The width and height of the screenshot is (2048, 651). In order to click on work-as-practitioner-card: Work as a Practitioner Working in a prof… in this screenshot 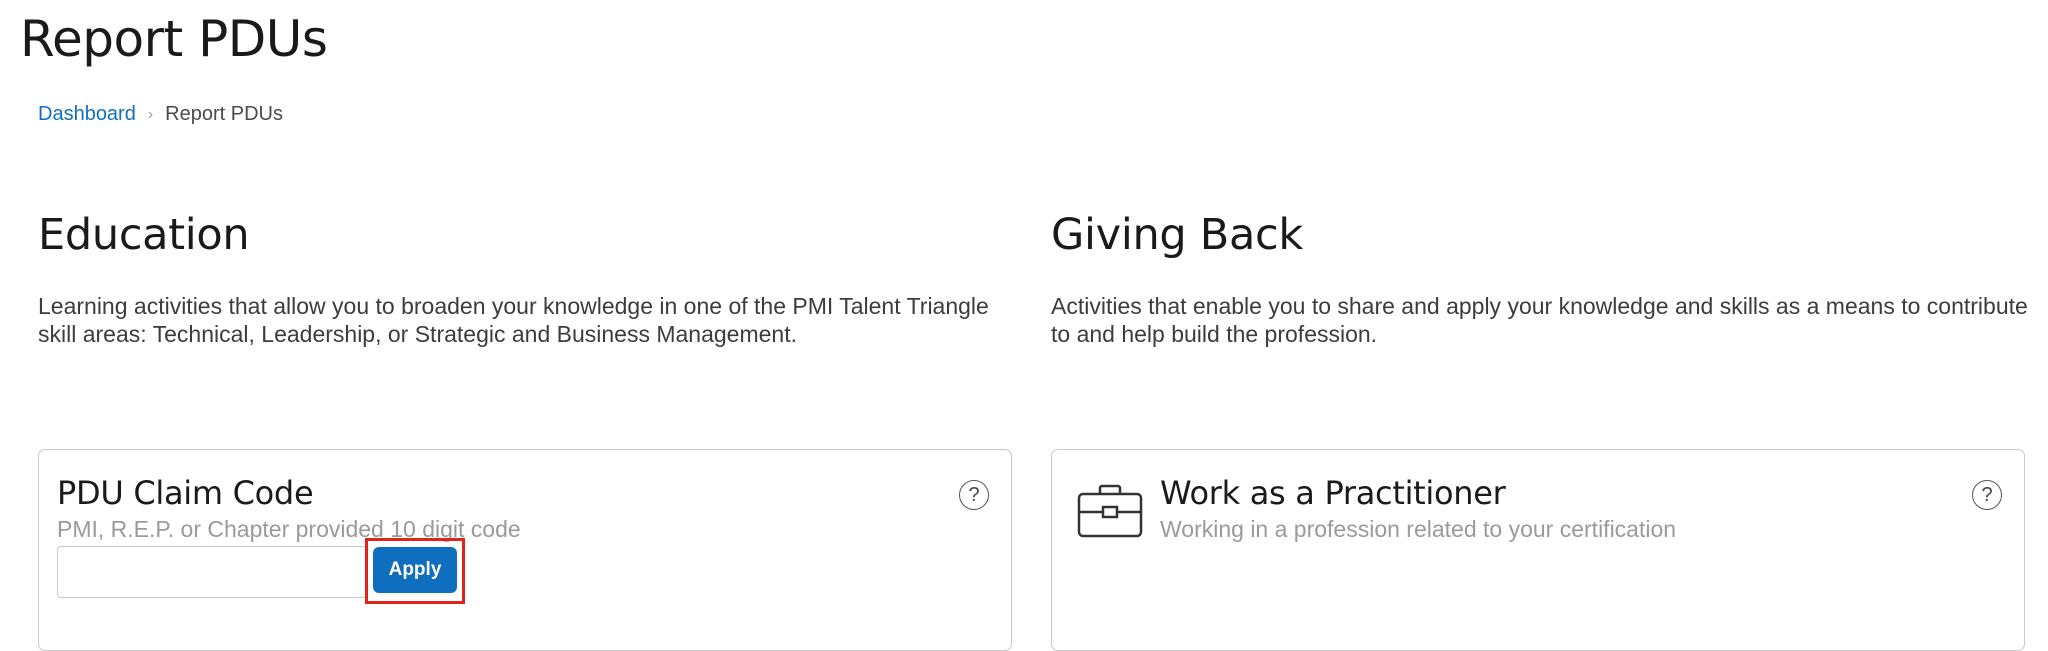, I will do `click(1538, 550)`.